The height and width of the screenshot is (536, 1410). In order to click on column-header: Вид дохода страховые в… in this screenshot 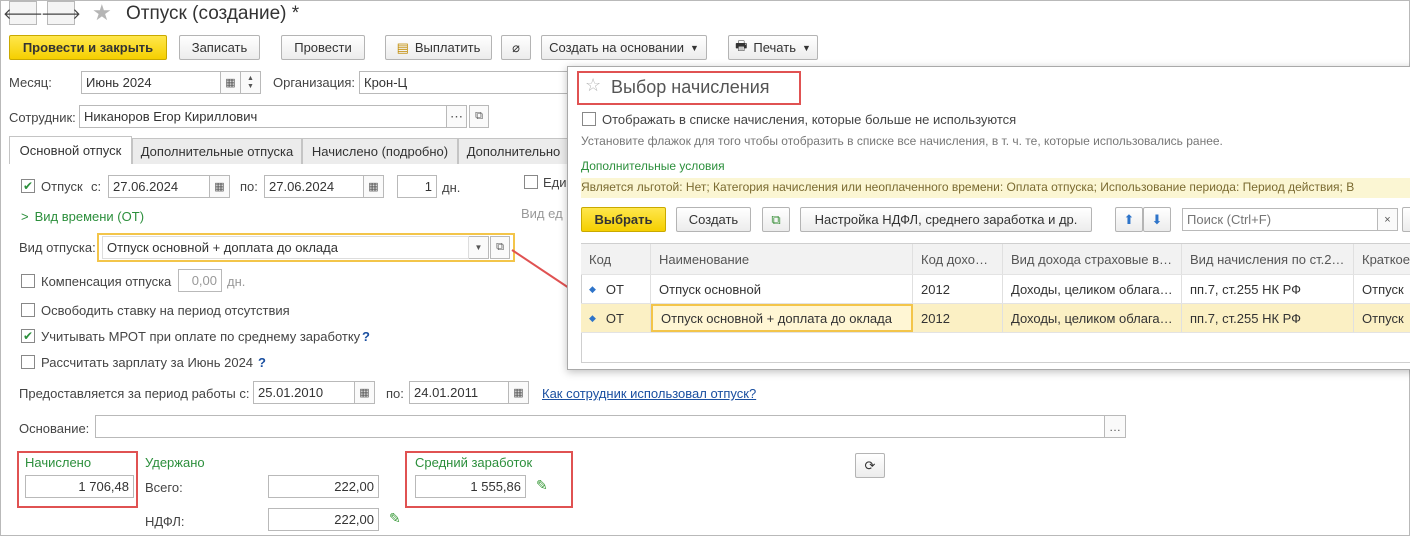, I will do `click(1092, 259)`.